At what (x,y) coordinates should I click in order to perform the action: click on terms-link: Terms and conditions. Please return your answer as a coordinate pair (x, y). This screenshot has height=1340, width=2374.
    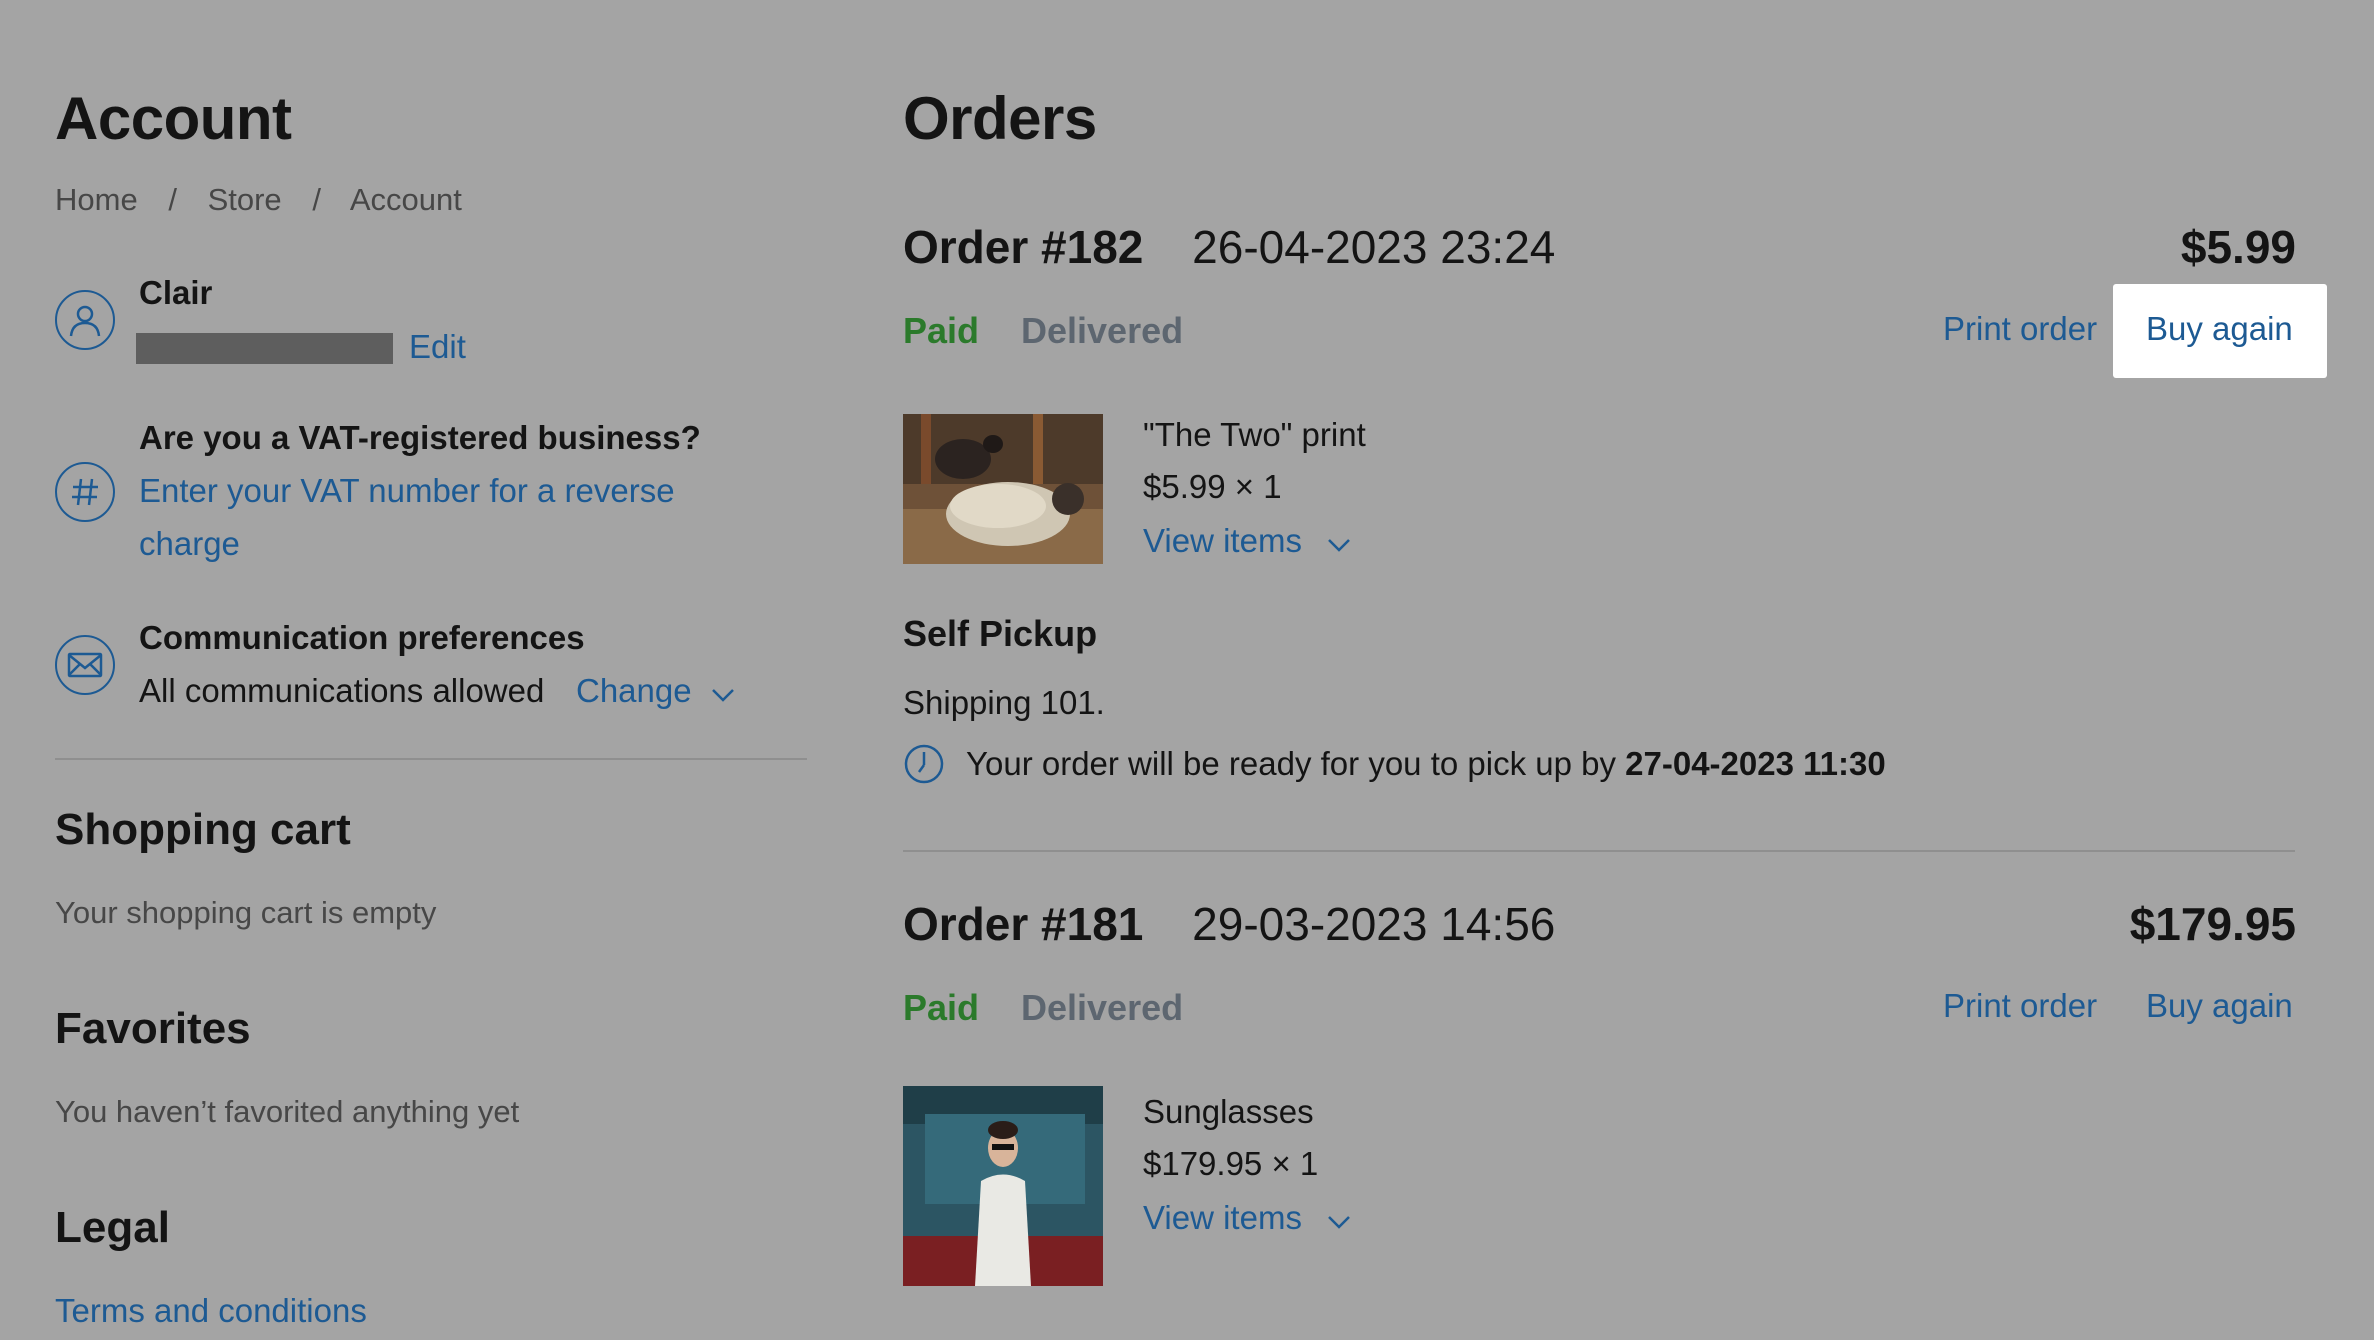
    Looking at the image, I should click on (211, 1311).